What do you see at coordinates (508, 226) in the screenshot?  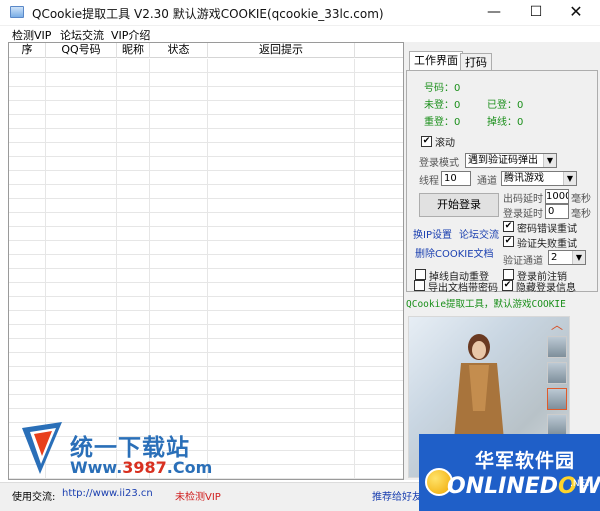 I see `pwd-retry-checkbox: ✔` at bounding box center [508, 226].